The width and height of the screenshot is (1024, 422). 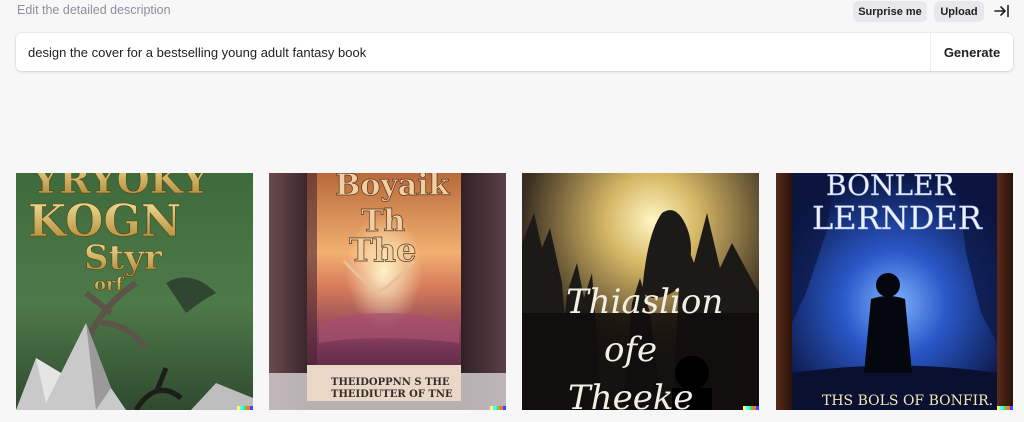 What do you see at coordinates (390, 382) in the screenshot?
I see `cover-2-subtitle-line-1: THEIDOPPNN S THE` at bounding box center [390, 382].